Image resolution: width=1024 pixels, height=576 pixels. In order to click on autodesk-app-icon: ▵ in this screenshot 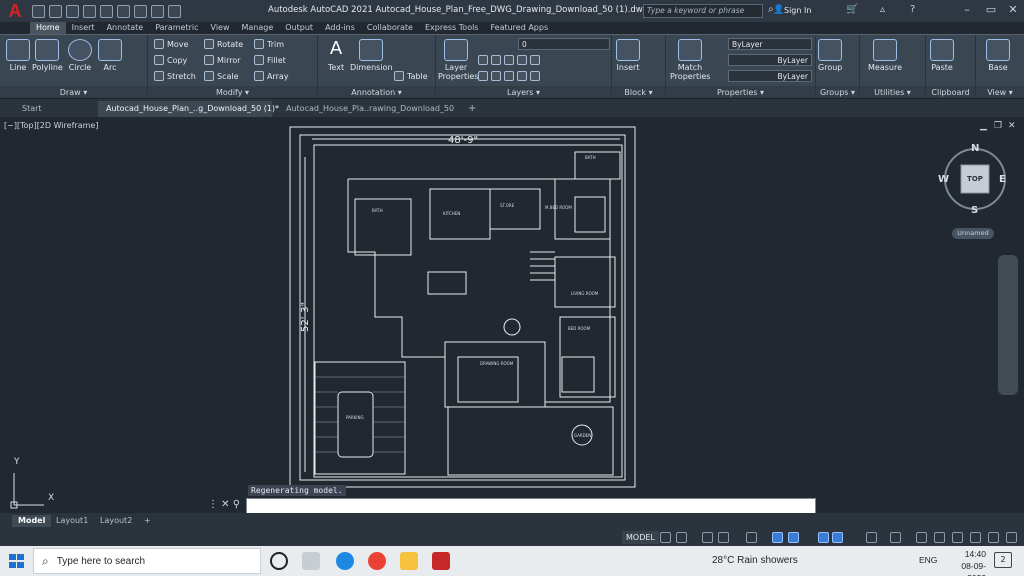, I will do `click(882, 9)`.